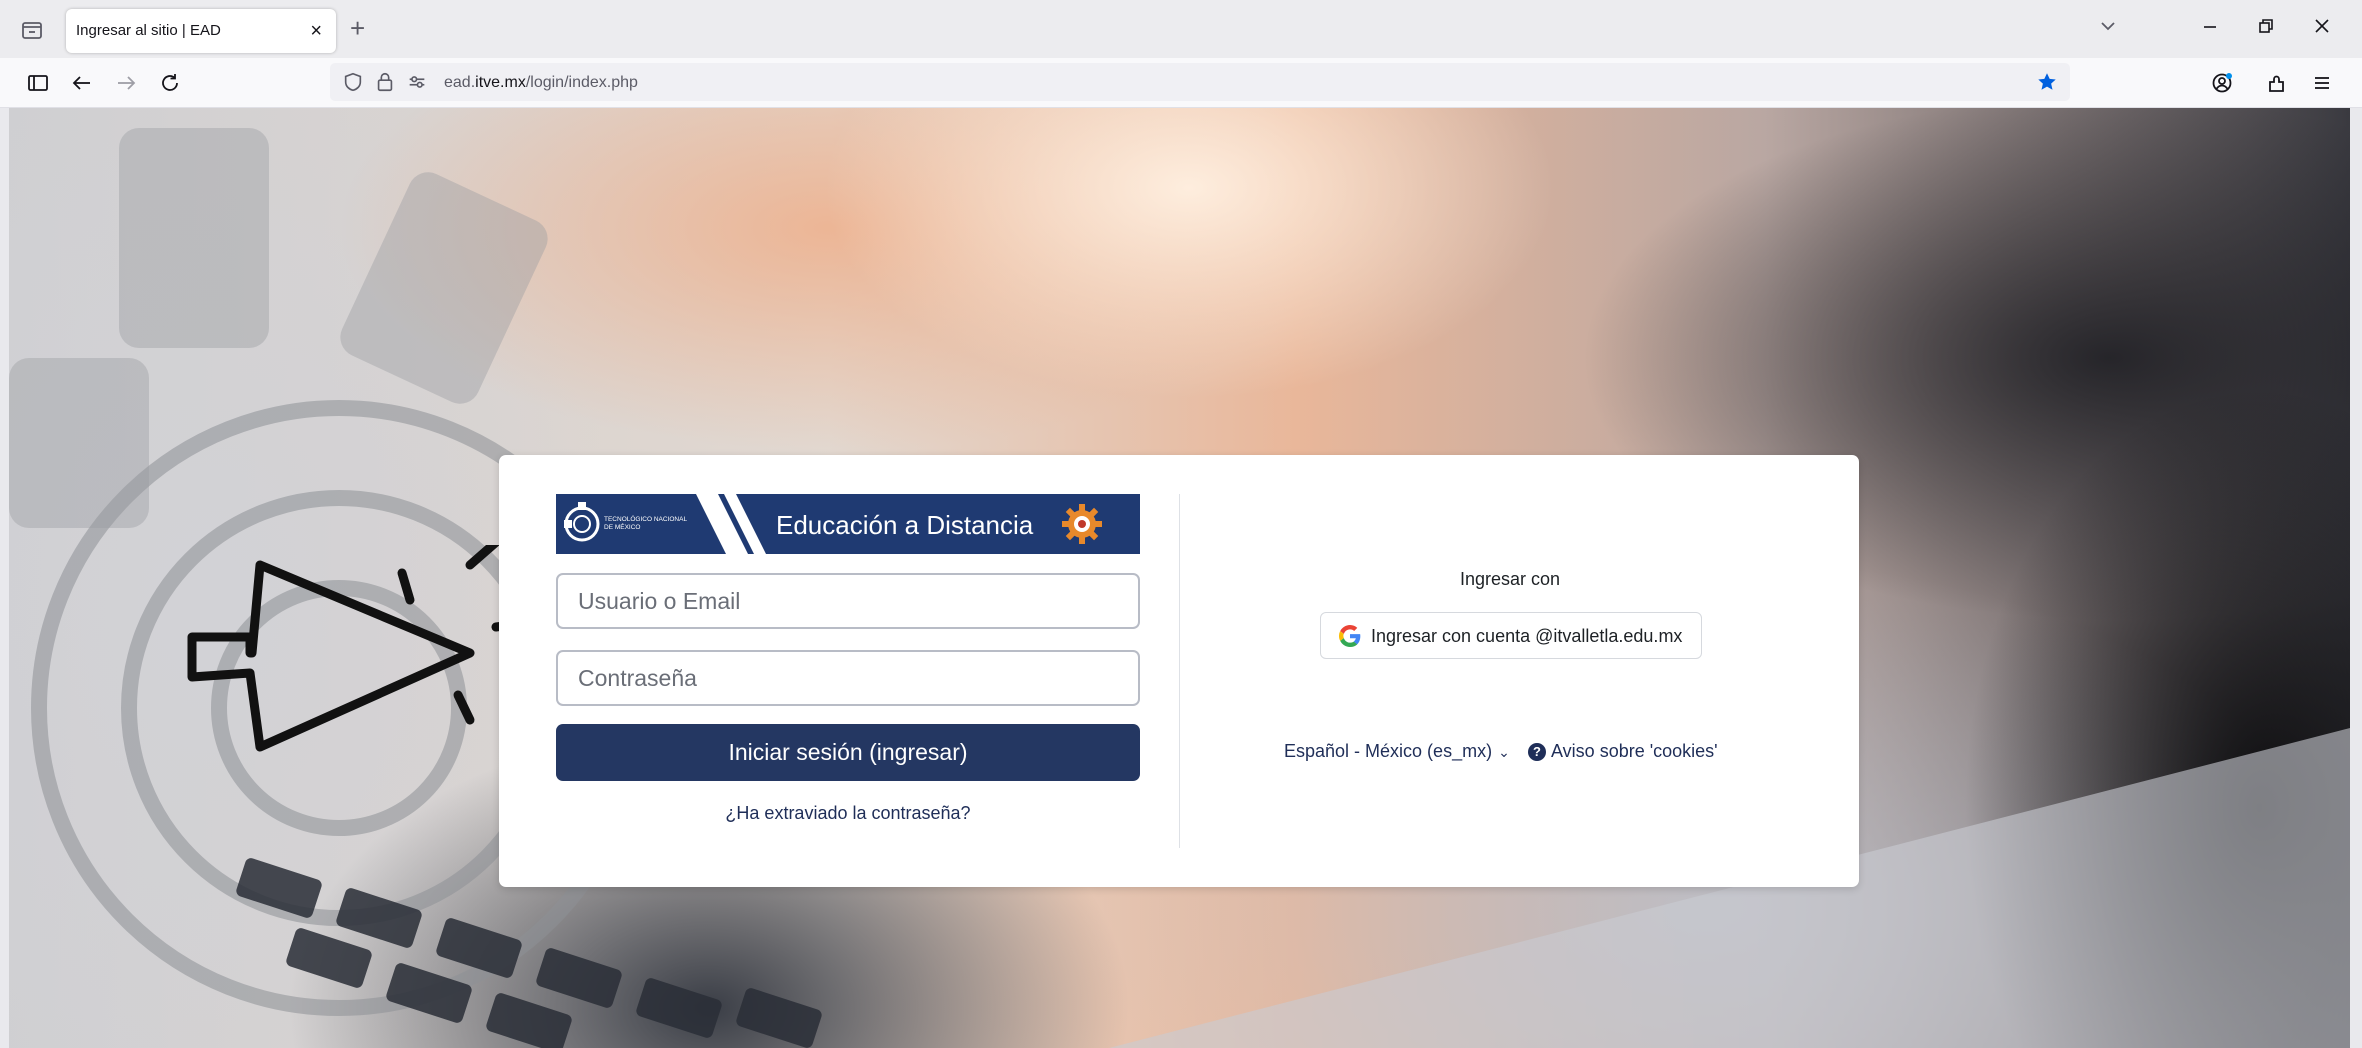 Image resolution: width=2362 pixels, height=1048 pixels. Describe the element at coordinates (2277, 83) in the screenshot. I see `extensions-icon` at that location.